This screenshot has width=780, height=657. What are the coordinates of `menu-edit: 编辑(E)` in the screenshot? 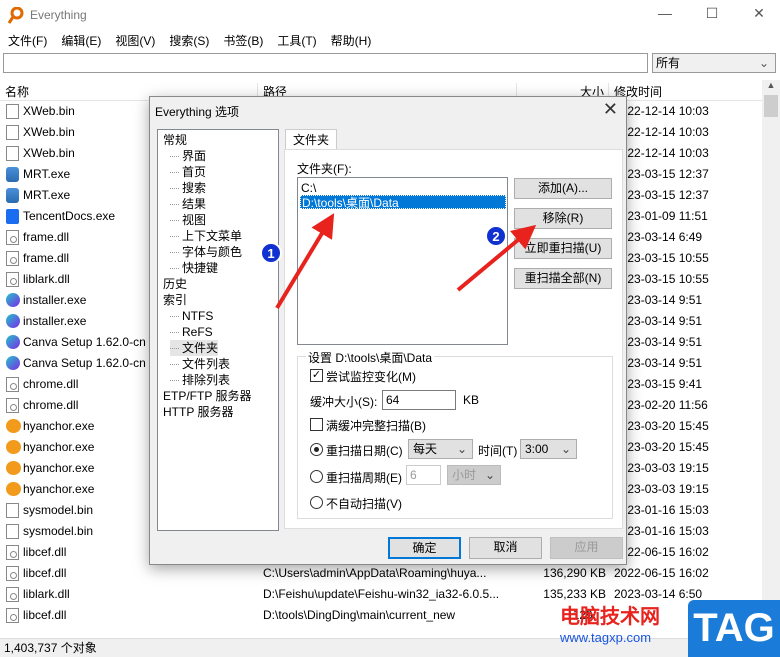 It's located at (81, 41).